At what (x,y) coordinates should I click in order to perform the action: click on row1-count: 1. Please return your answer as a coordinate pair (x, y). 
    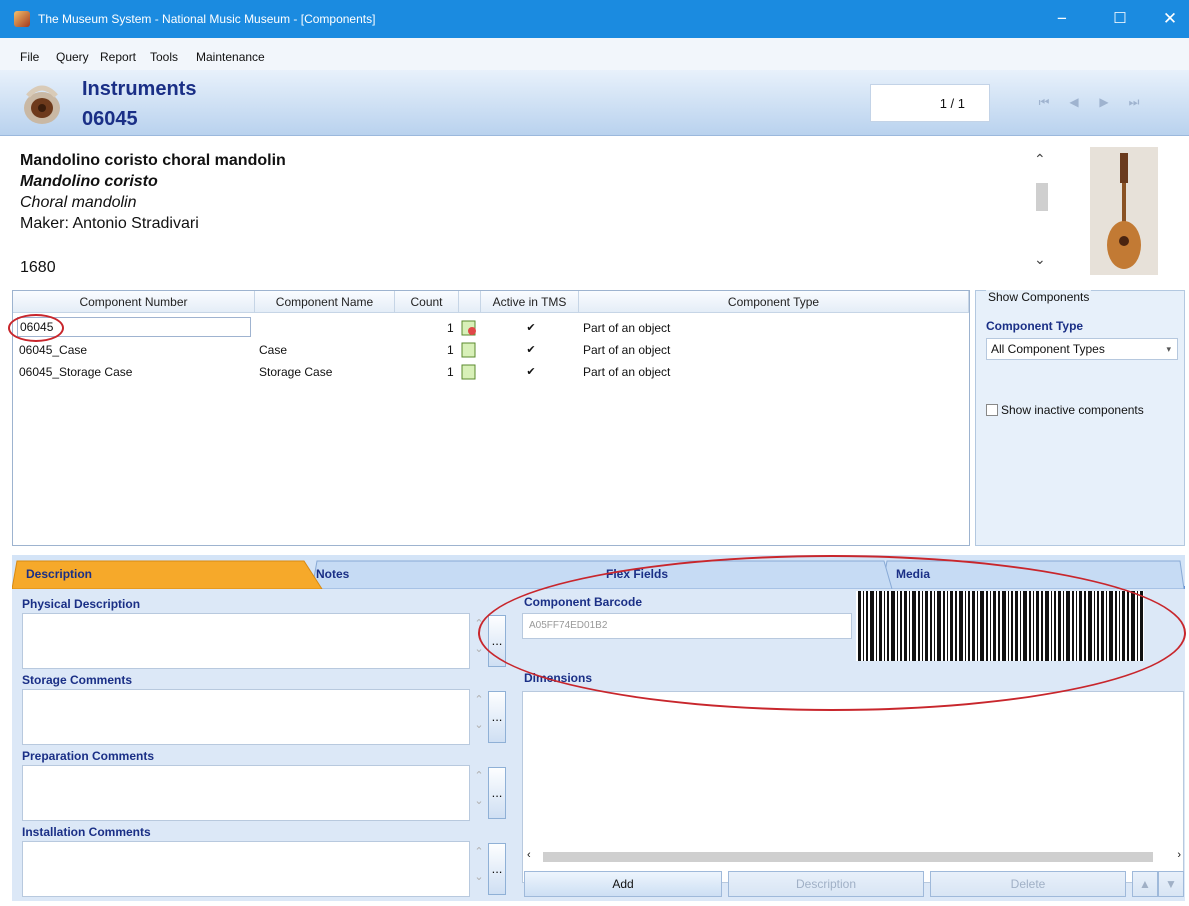
    Looking at the image, I should click on (450, 328).